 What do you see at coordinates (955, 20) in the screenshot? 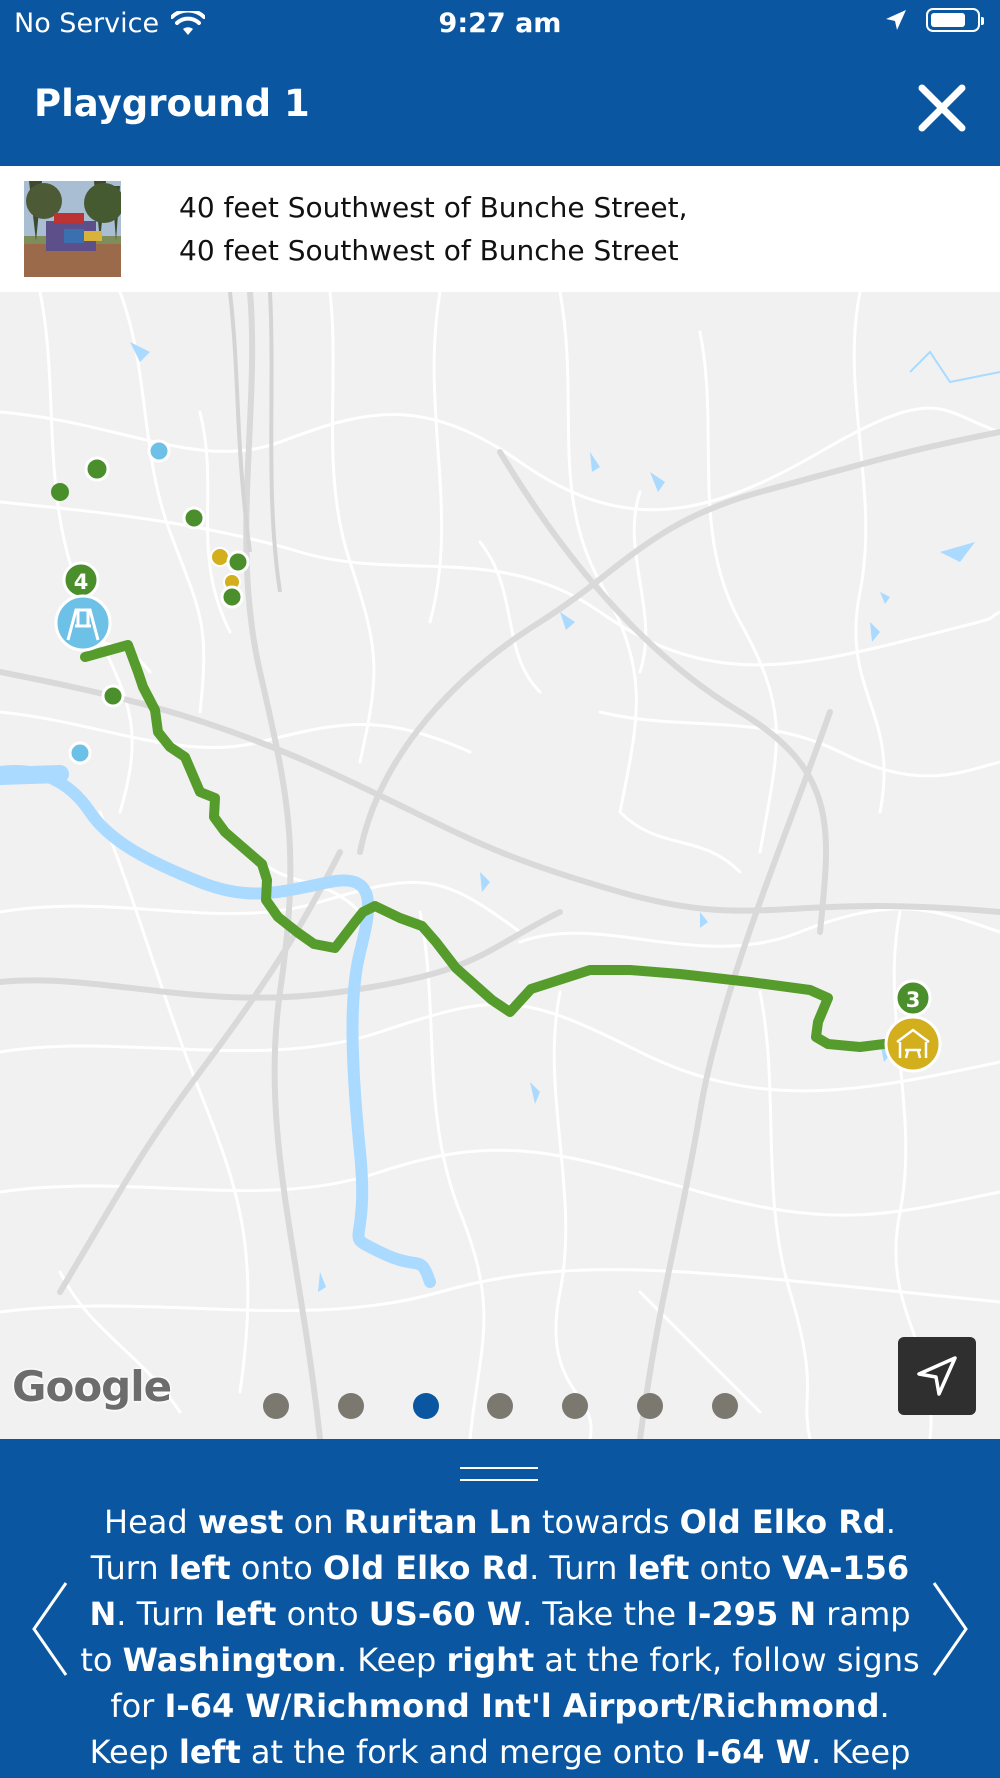
I see `battery-icon` at bounding box center [955, 20].